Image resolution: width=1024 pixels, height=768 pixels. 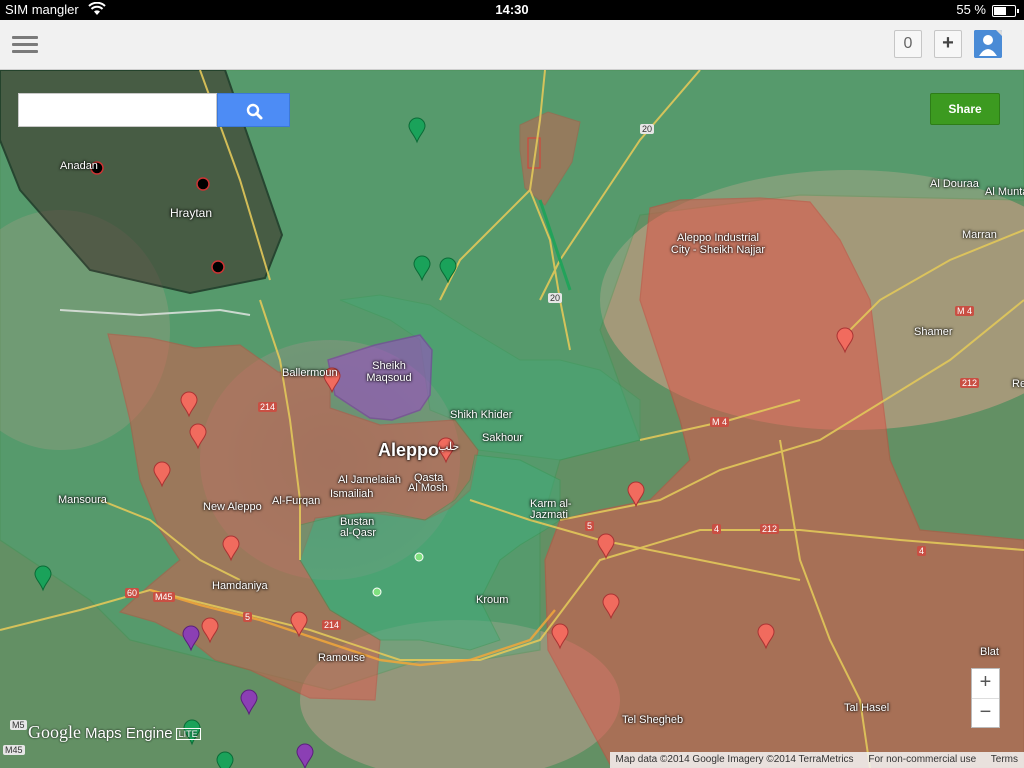 I want to click on zoom-control: + −, so click(x=985, y=698).